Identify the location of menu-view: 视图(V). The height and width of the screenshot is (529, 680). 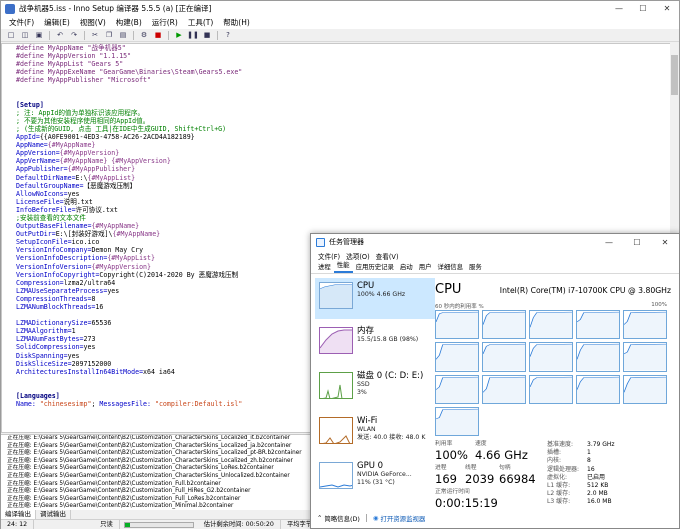
(93, 22).